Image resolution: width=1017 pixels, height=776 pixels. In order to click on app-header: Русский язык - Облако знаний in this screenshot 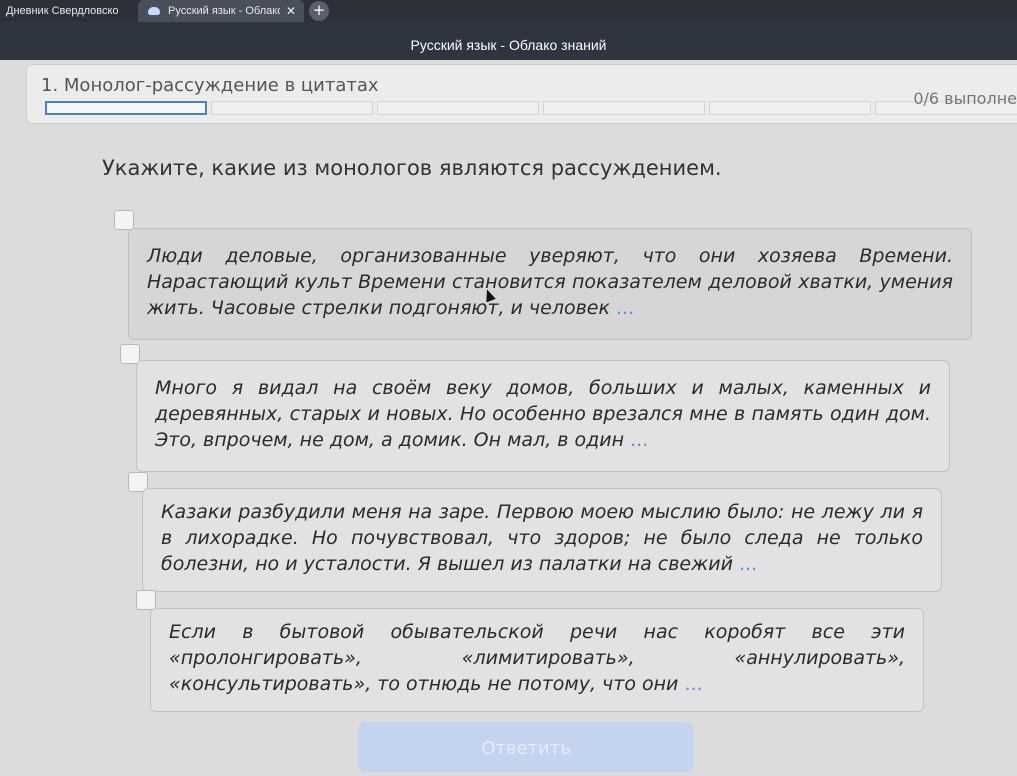, I will do `click(508, 41)`.